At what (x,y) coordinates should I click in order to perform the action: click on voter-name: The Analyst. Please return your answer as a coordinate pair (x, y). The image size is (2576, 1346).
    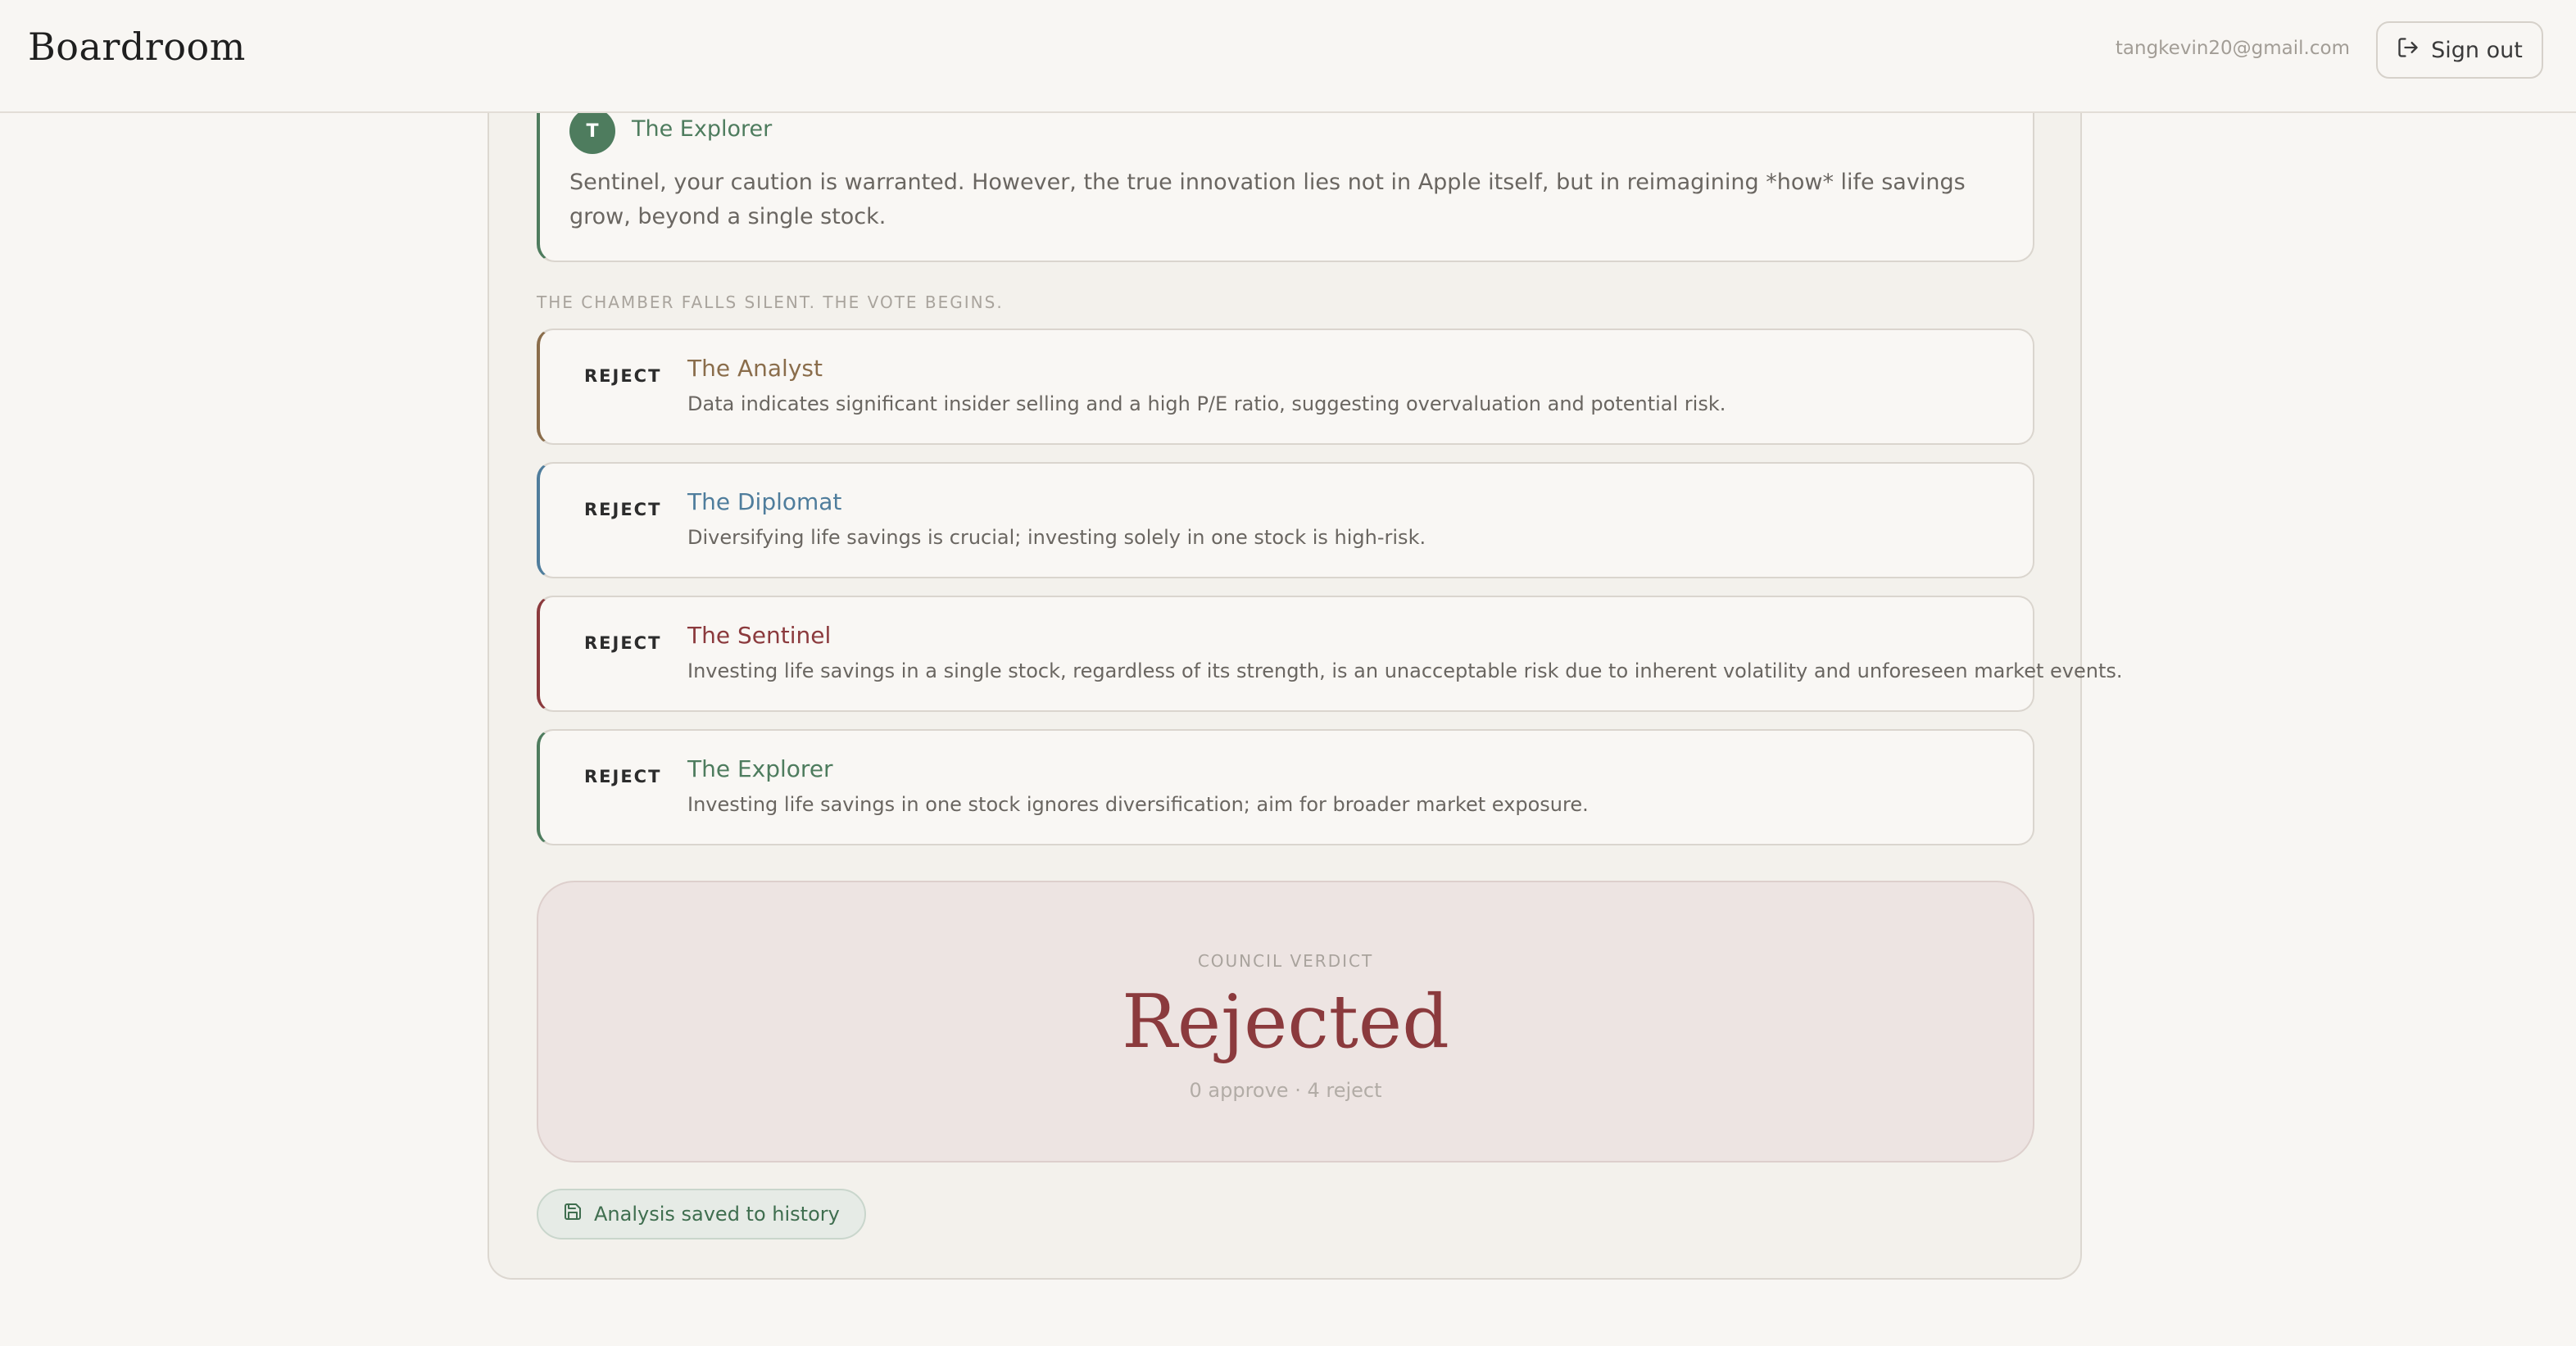
    Looking at the image, I should click on (755, 368).